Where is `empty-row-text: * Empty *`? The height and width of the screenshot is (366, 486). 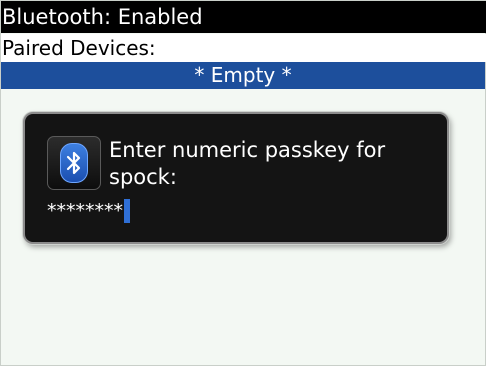
empty-row-text: * Empty * is located at coordinates (243, 75).